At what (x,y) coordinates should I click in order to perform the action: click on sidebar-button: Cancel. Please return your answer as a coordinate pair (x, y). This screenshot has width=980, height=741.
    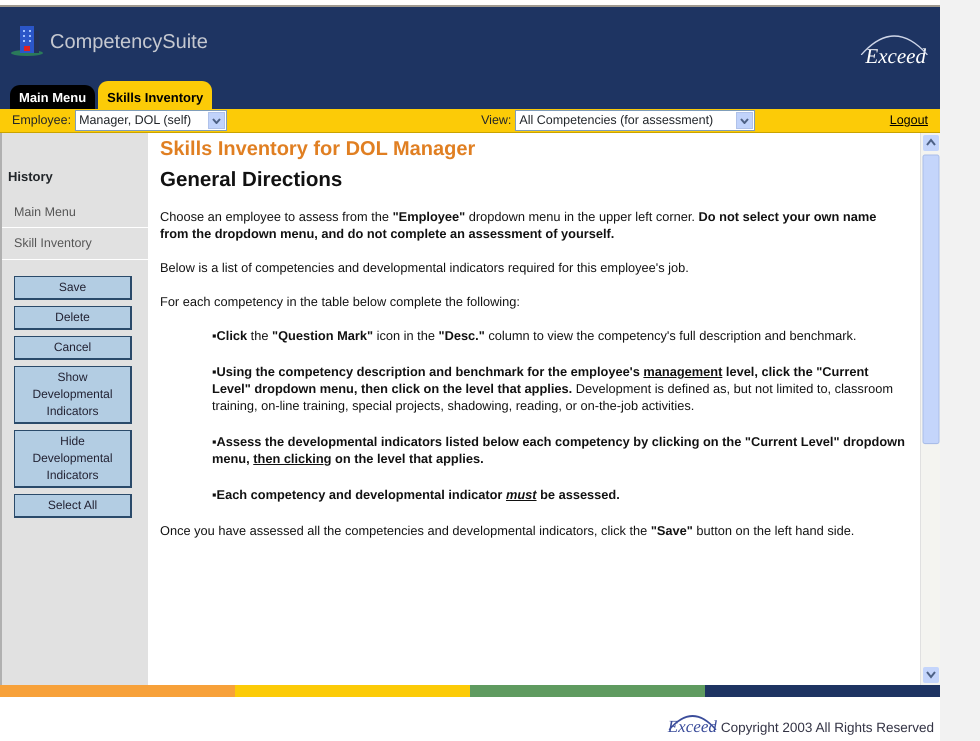
    Looking at the image, I should click on (73, 348).